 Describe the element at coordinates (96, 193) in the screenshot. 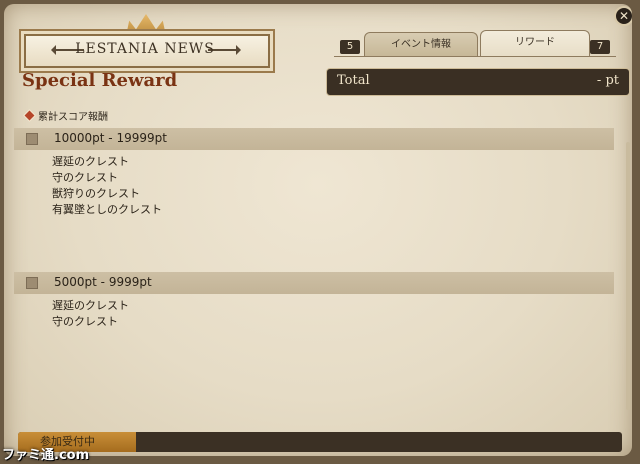

I see `reward-item: 獣狩りのクレスト` at that location.